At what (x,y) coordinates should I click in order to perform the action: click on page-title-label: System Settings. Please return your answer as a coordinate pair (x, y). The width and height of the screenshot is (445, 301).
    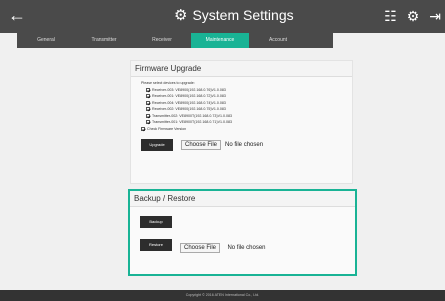
    Looking at the image, I should click on (243, 15).